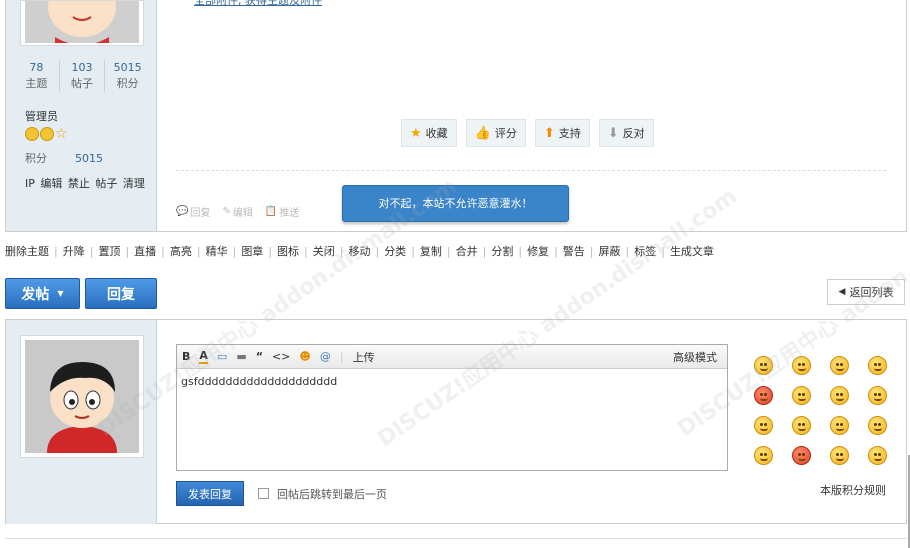 Image resolution: width=910 pixels, height=548 pixels. I want to click on mod-link: 图章, so click(252, 251).